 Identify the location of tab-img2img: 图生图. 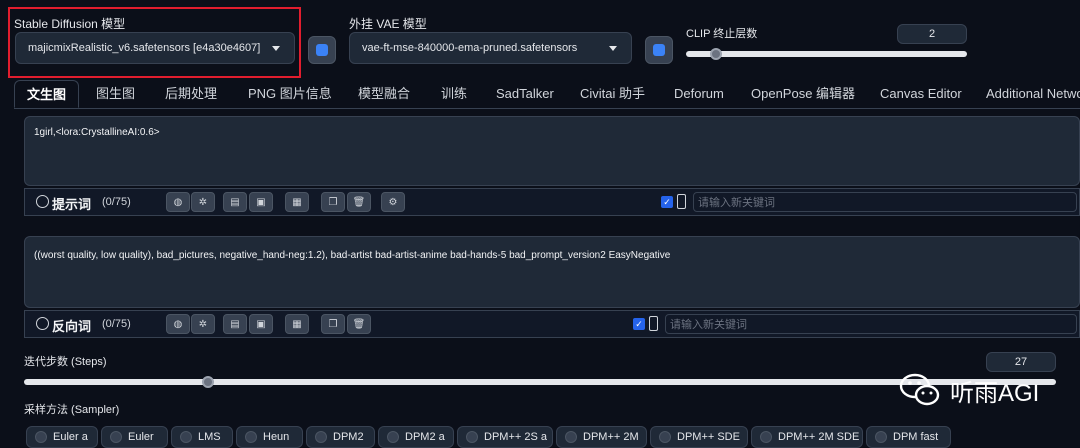
(115, 94).